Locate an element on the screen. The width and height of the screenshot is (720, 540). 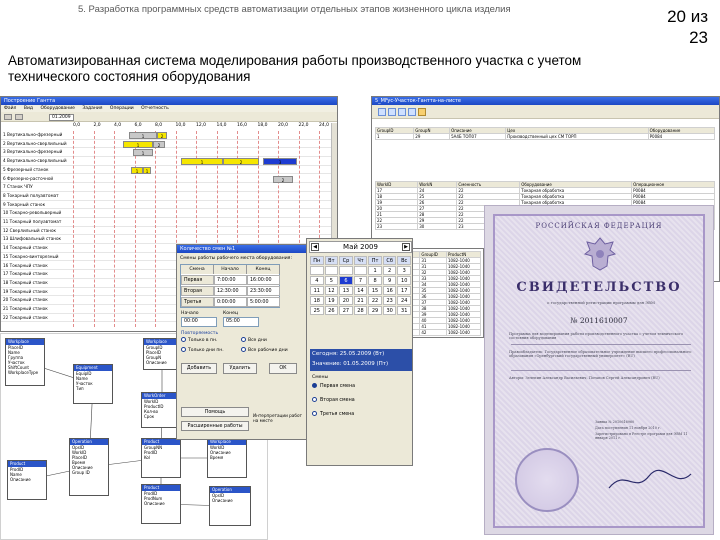
er-entity: Product ProdID Name Описание is located at coordinates (27, 480).